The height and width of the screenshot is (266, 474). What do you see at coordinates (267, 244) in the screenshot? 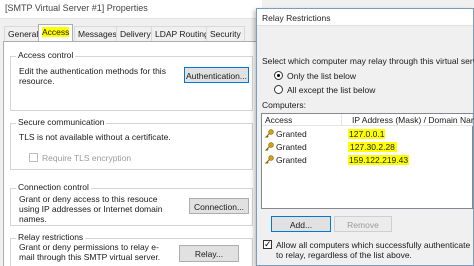
I see `allow-authenticated-checkbox` at bounding box center [267, 244].